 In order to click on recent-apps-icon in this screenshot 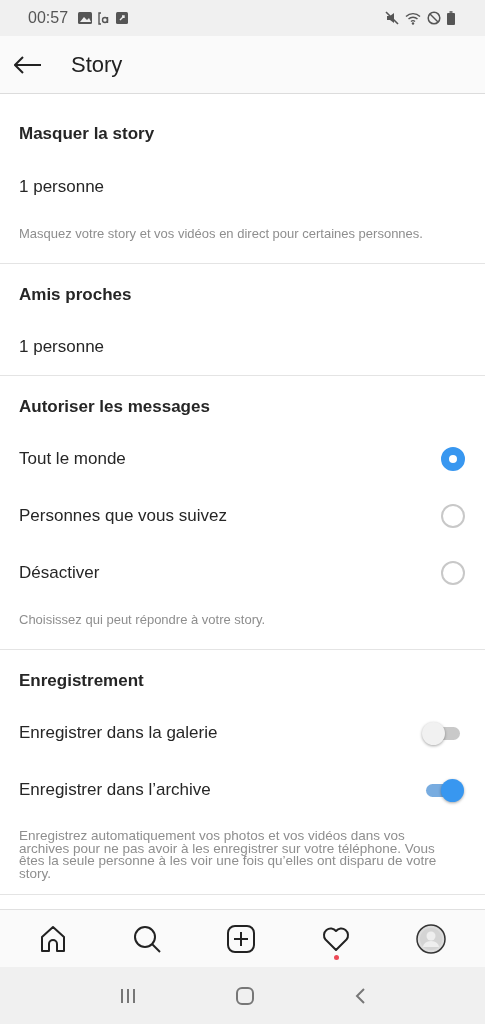, I will do `click(128, 995)`.